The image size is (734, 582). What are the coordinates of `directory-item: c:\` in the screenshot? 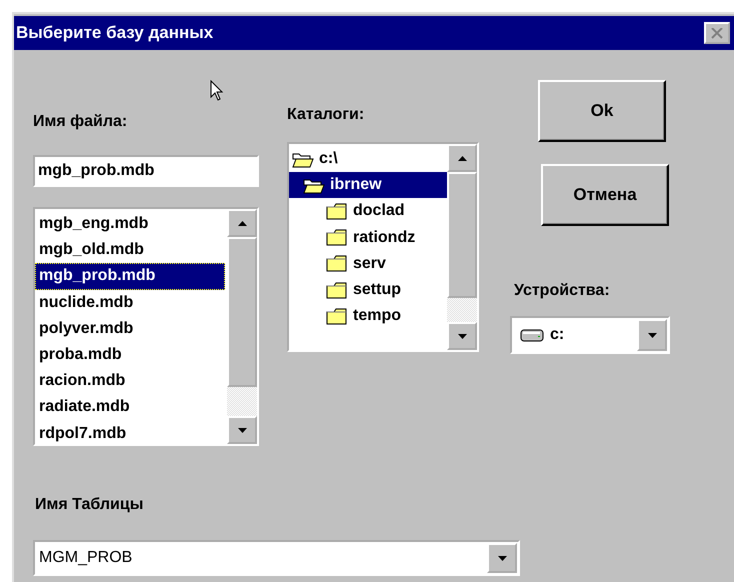 It's located at (328, 159).